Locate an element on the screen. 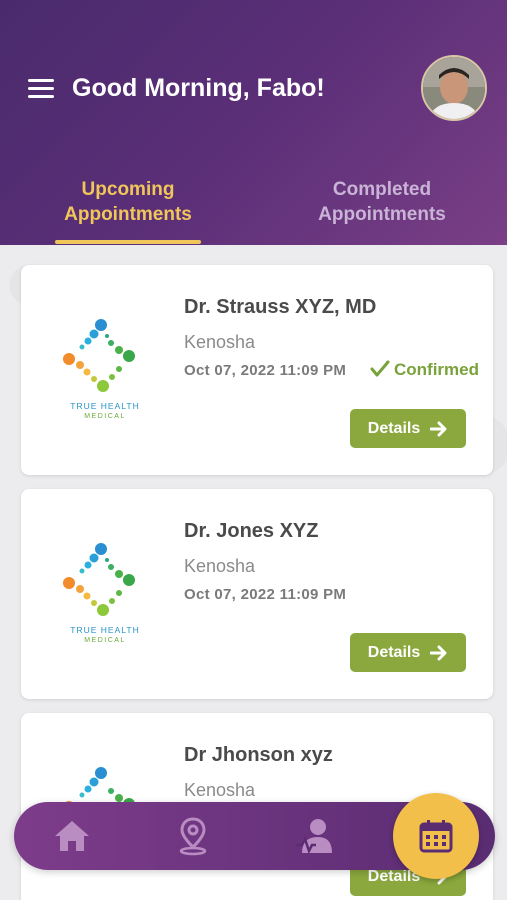  doctor-name: Dr. Strauss XYZ, MD is located at coordinates (280, 307).